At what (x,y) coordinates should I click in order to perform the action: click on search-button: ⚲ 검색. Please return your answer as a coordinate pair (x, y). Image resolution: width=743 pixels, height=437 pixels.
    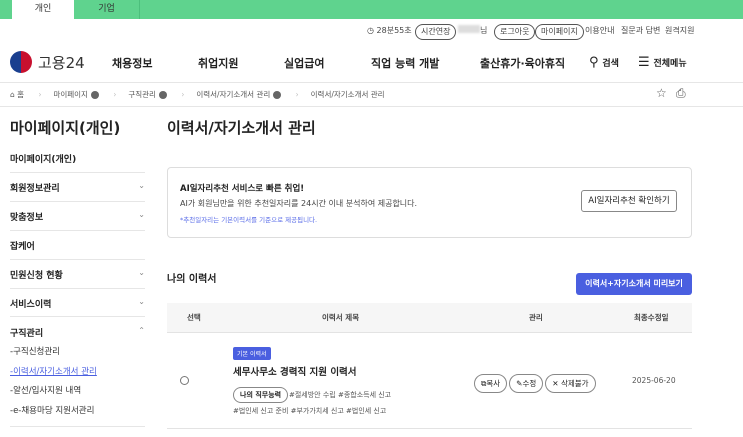
    Looking at the image, I should click on (604, 62).